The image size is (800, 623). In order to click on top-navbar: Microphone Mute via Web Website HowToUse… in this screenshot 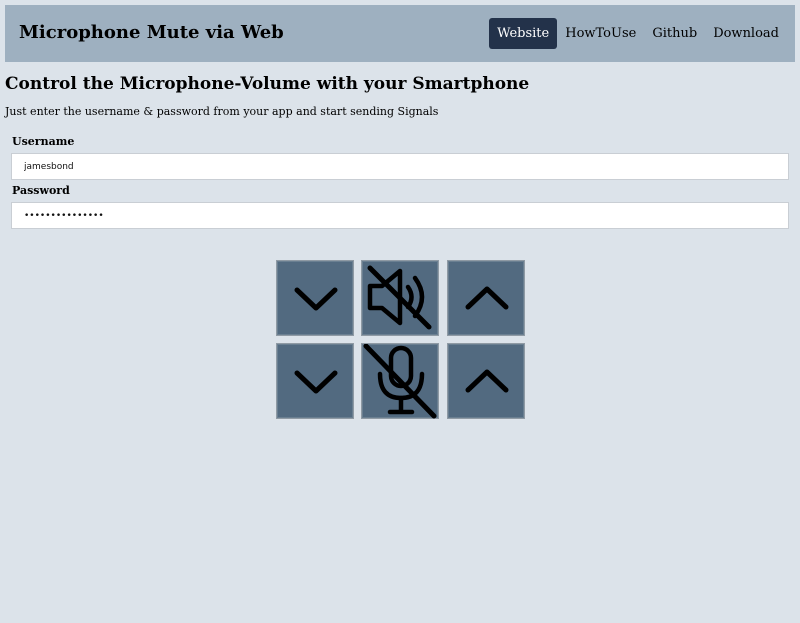, I will do `click(400, 33)`.